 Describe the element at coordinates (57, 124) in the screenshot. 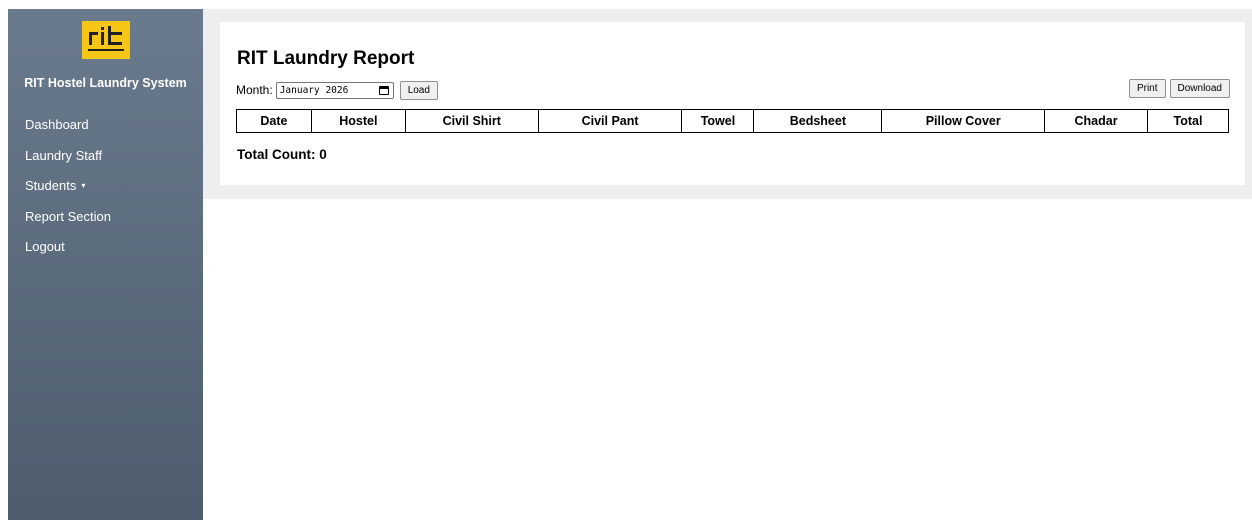

I see `sidebar-item-label: Dashboard` at that location.